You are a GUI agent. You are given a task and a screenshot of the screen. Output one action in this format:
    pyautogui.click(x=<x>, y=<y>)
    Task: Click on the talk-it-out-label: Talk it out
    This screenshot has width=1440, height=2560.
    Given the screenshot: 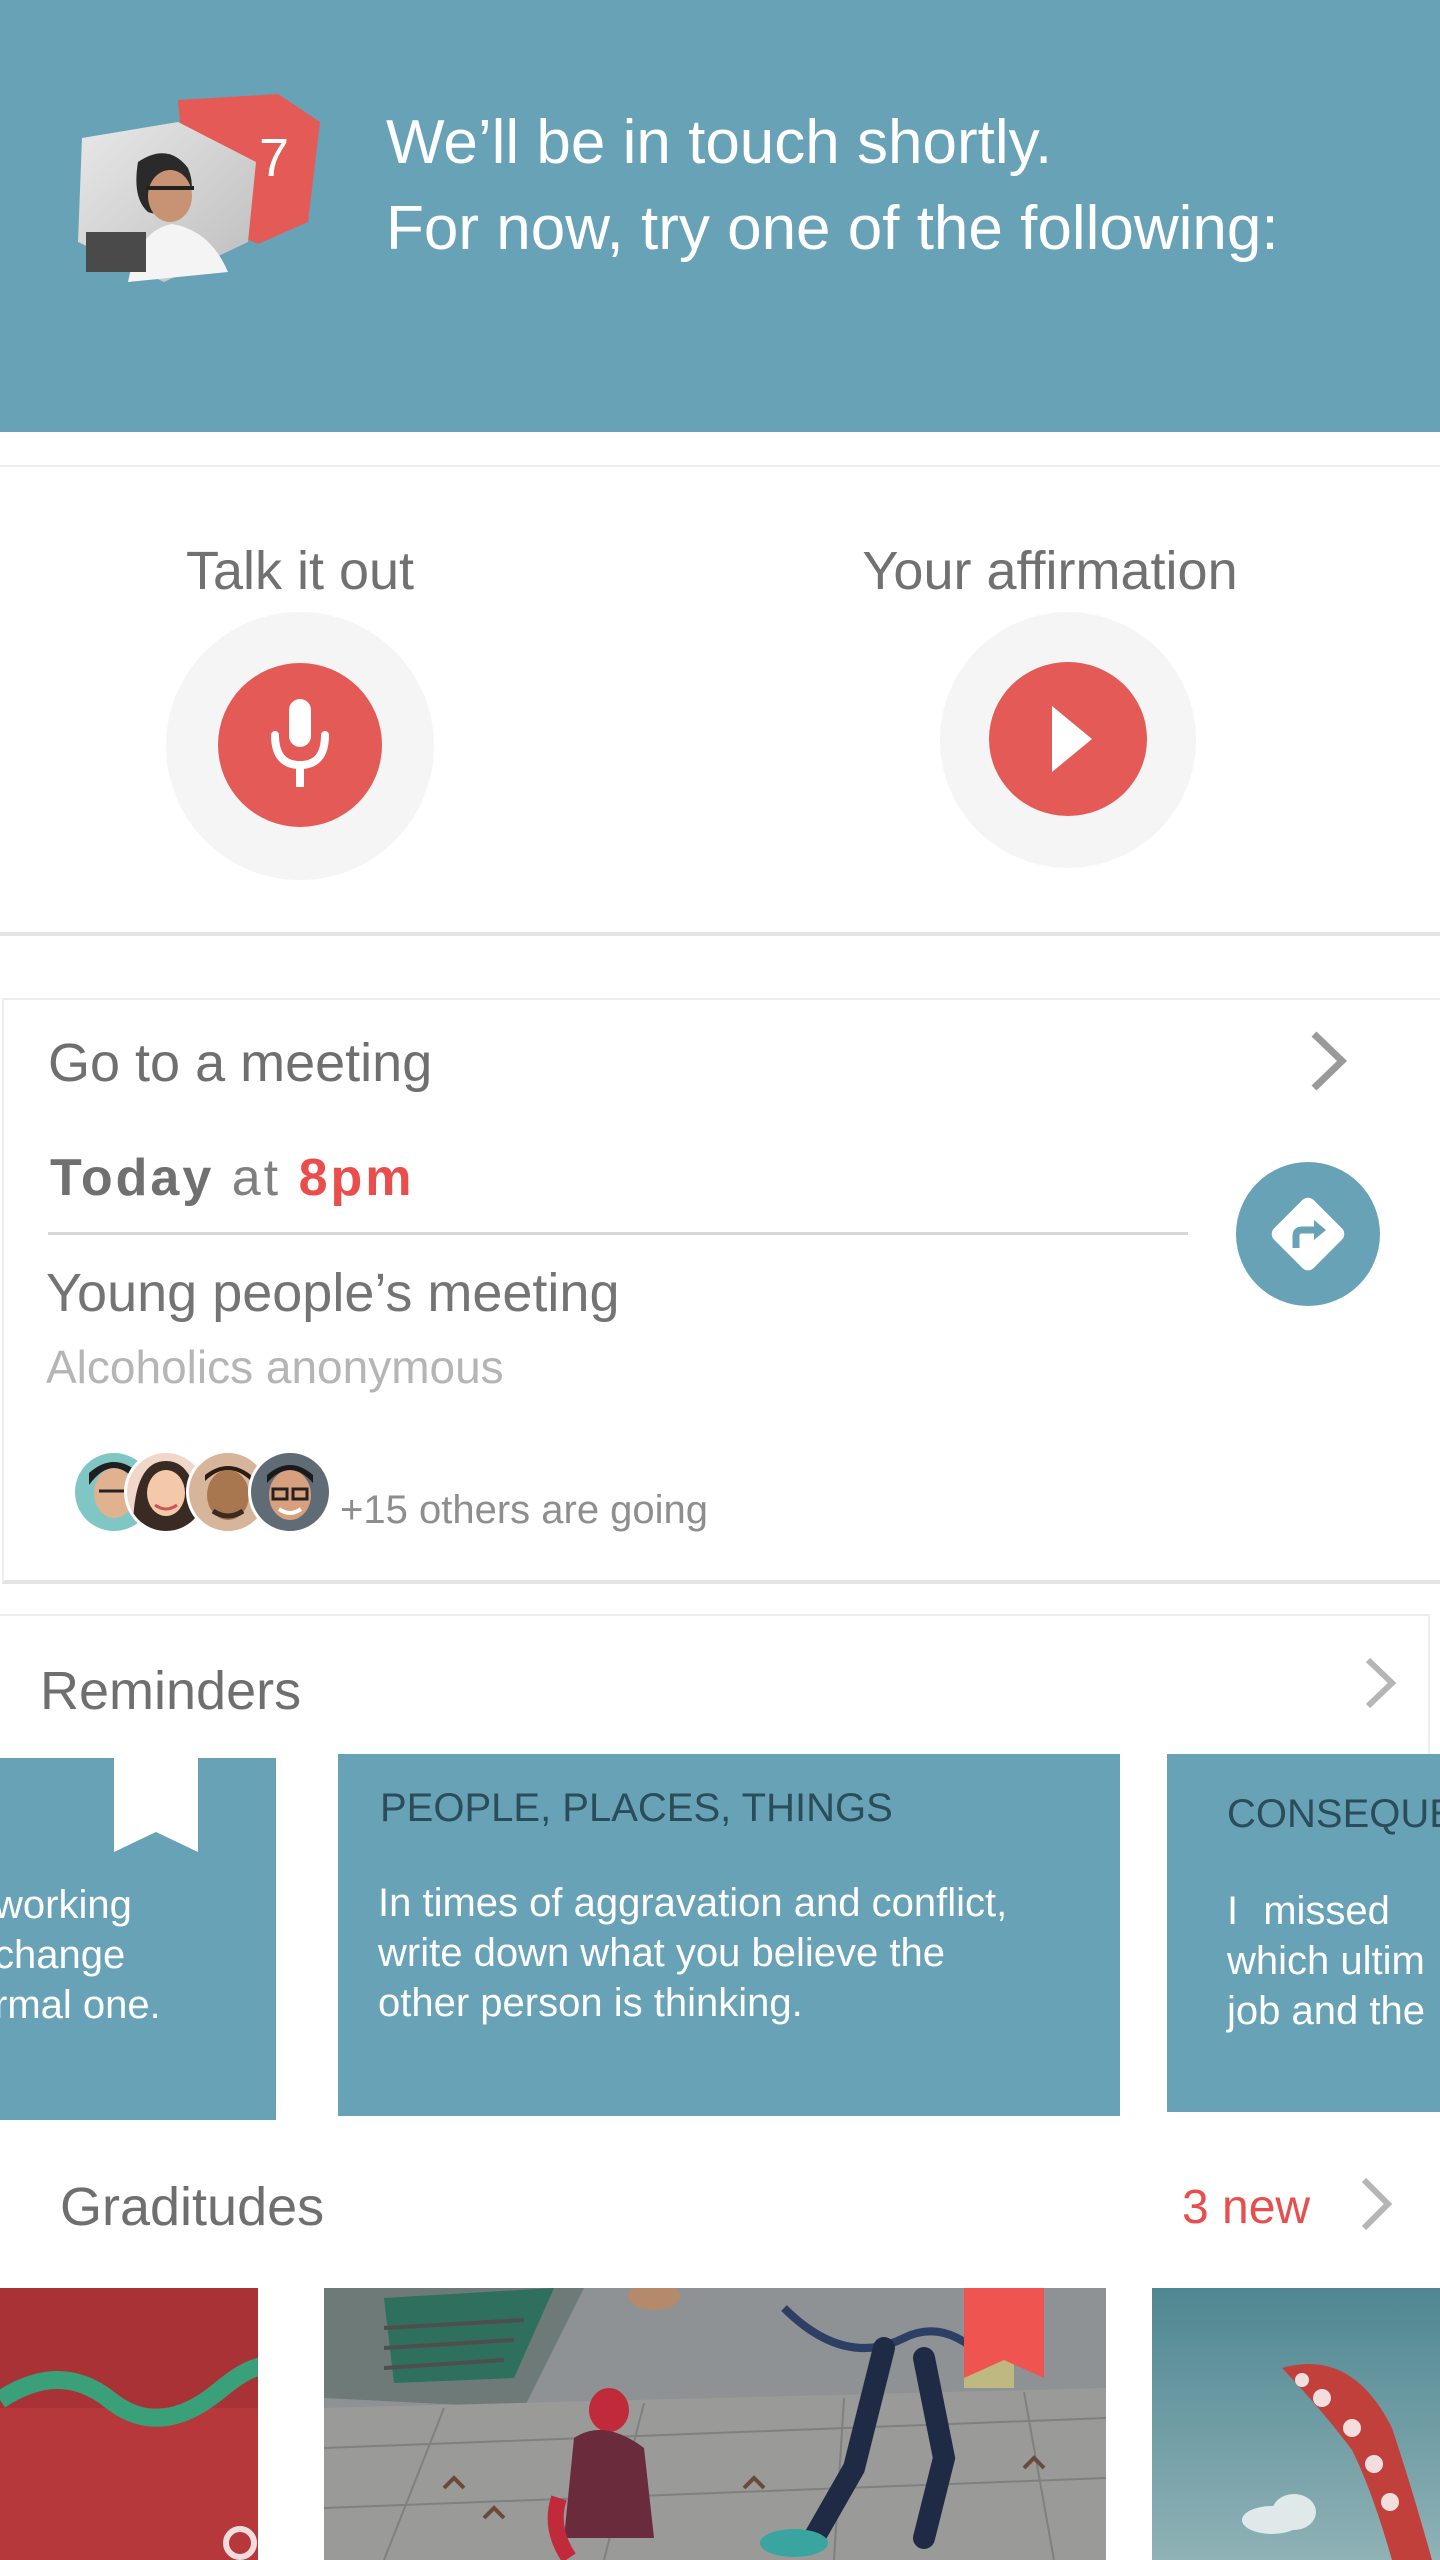 What is the action you would take?
    pyautogui.click(x=300, y=571)
    